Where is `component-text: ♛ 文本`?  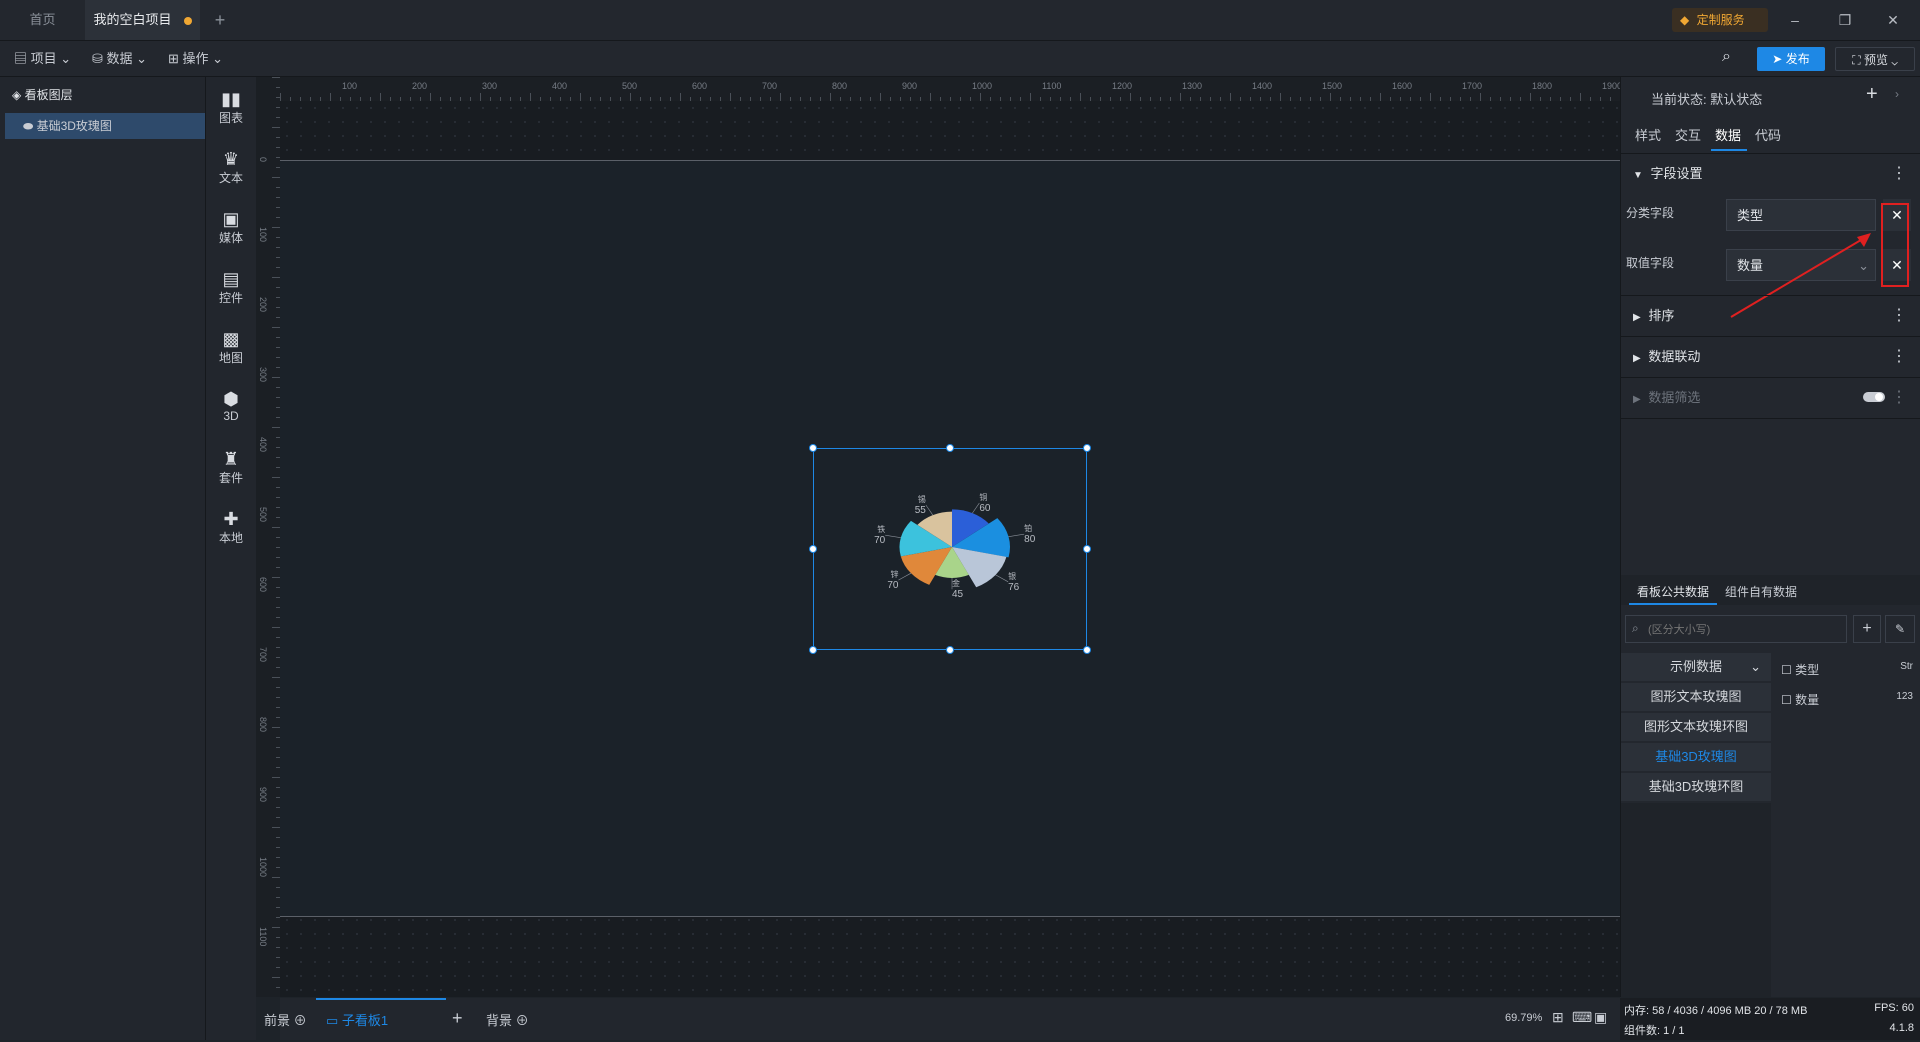 component-text: ♛ 文本 is located at coordinates (231, 167).